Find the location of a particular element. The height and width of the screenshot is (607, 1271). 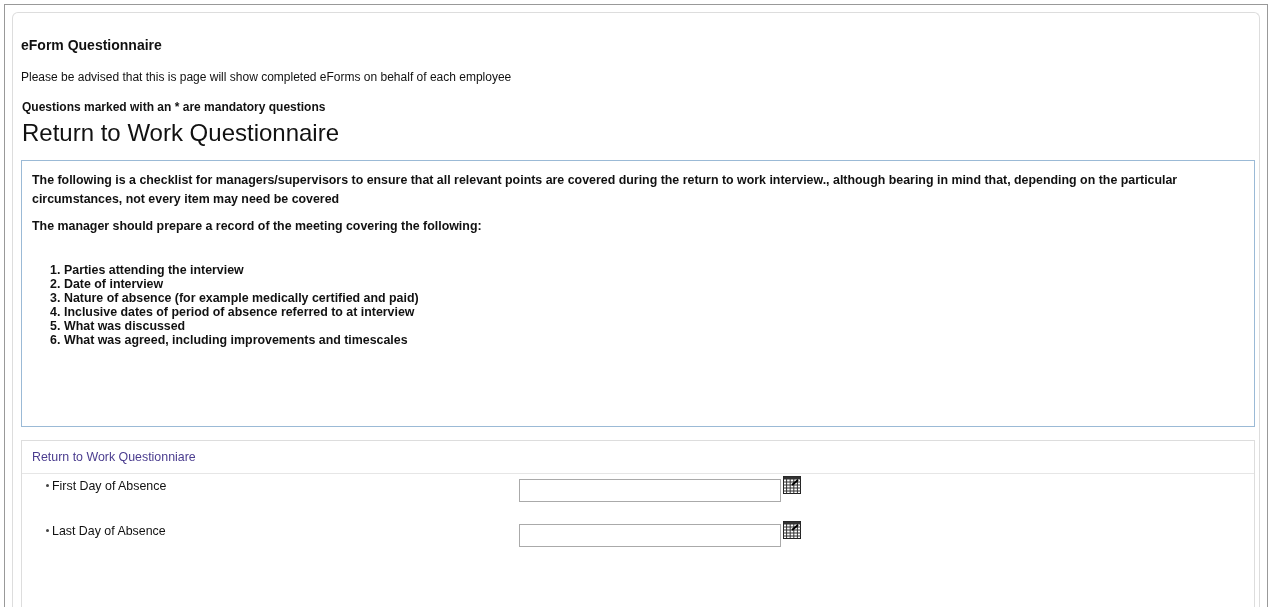

page-title: eForm Questionnaire is located at coordinates (92, 45).